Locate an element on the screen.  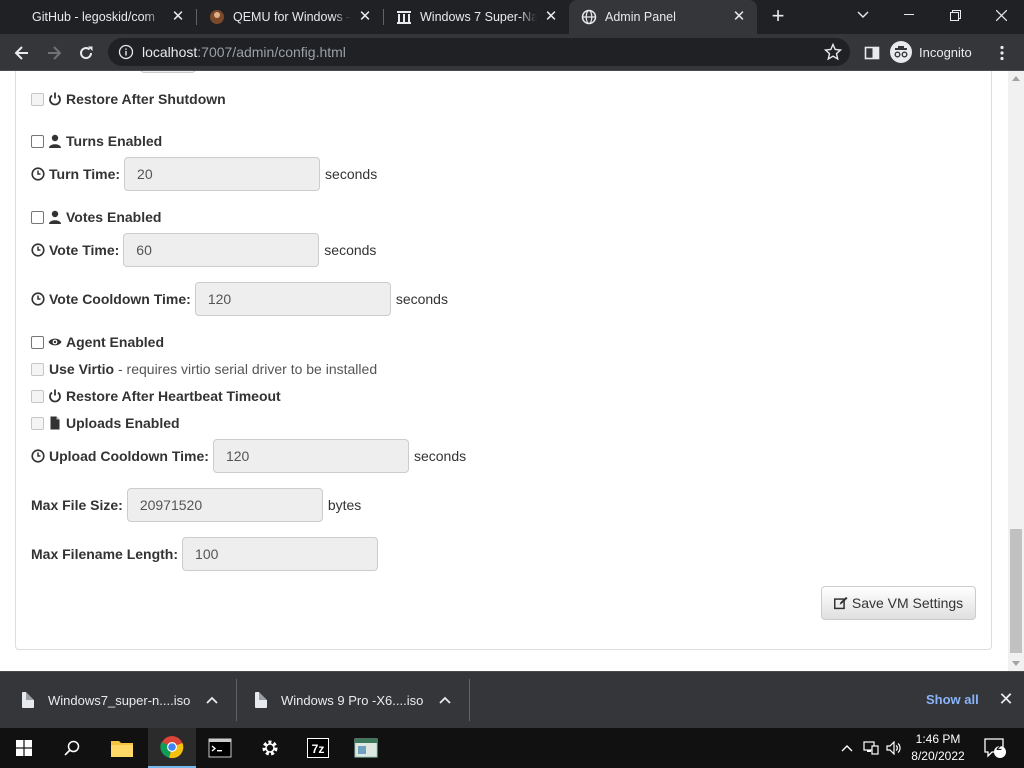
url-path: :7007/admin/config.html is located at coordinates (271, 52).